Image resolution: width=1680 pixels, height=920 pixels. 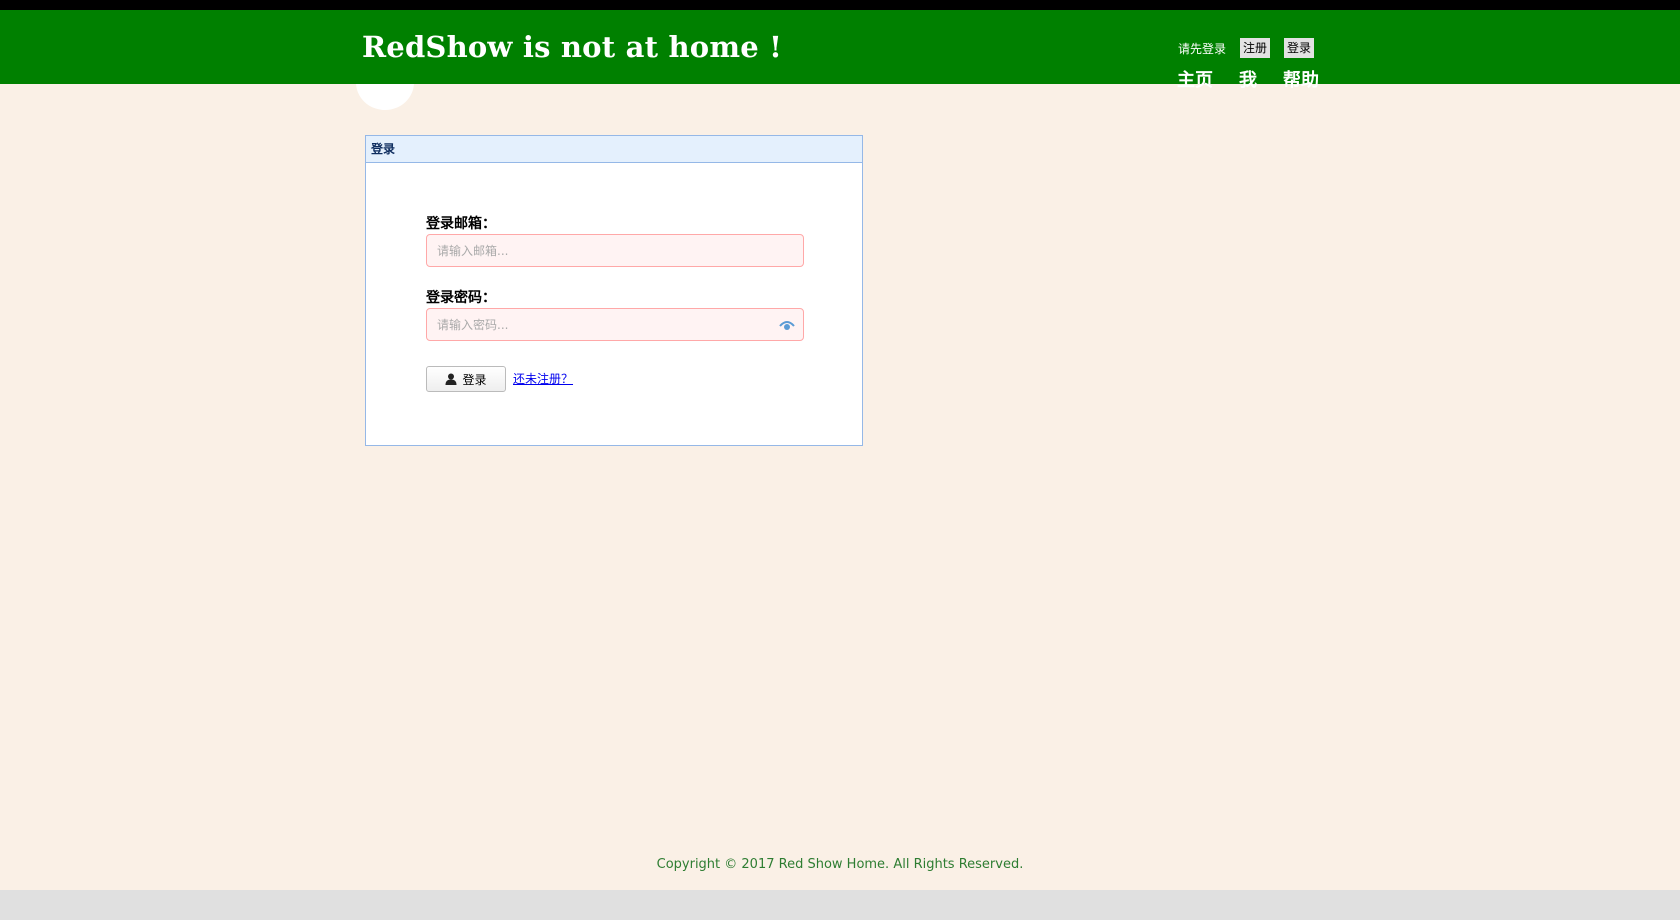 I want to click on login-panel-title: 登录, so click(x=614, y=149).